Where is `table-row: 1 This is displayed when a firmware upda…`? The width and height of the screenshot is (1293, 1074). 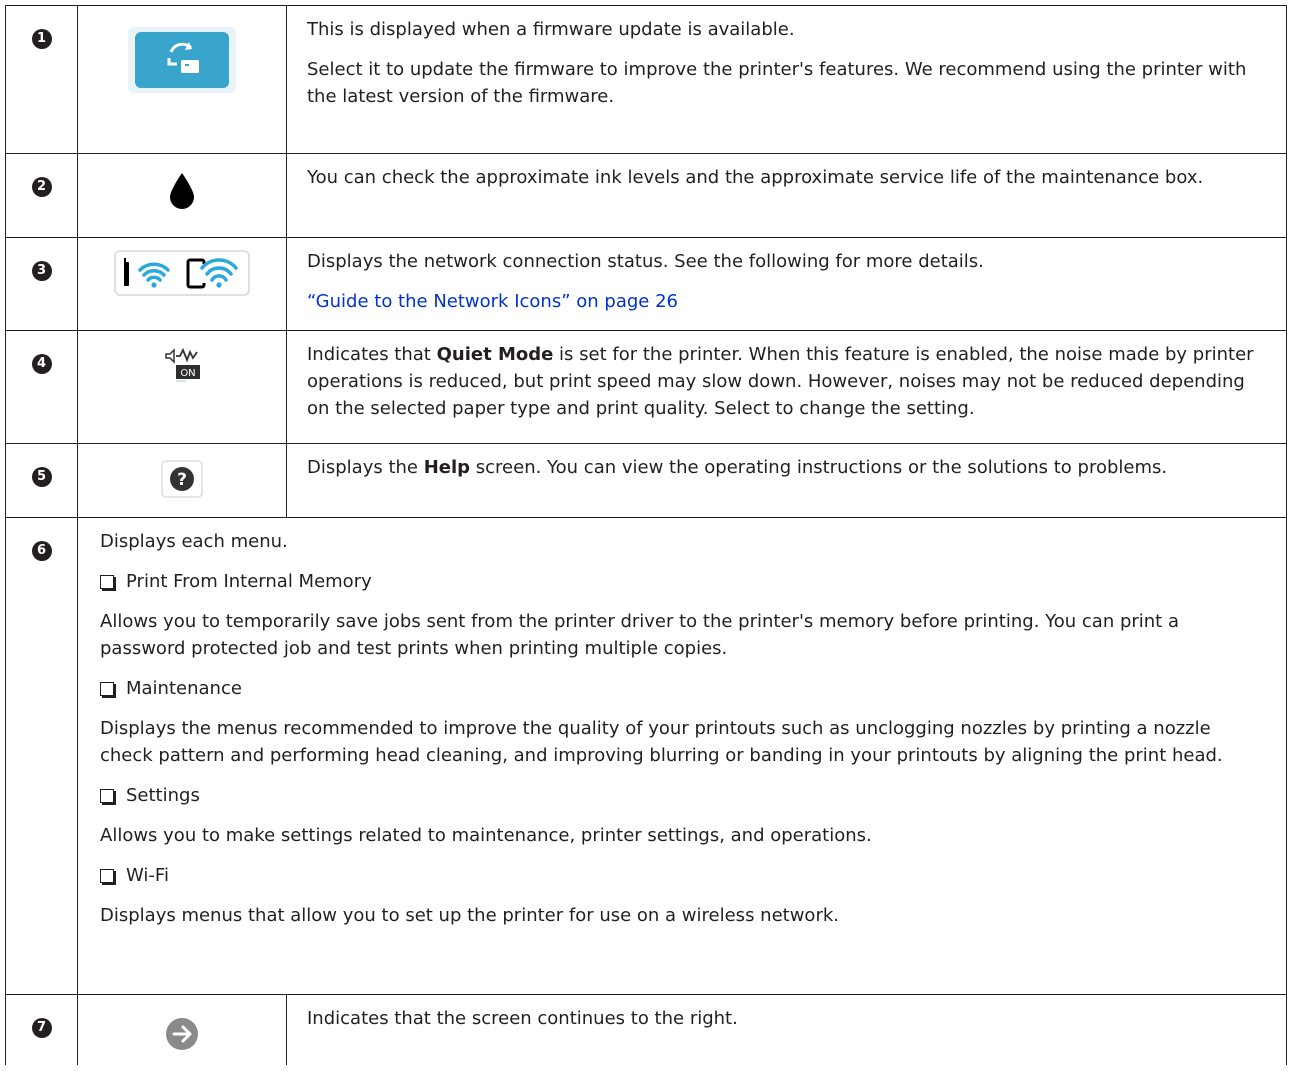 table-row: 1 This is displayed when a firmware upda… is located at coordinates (646, 79).